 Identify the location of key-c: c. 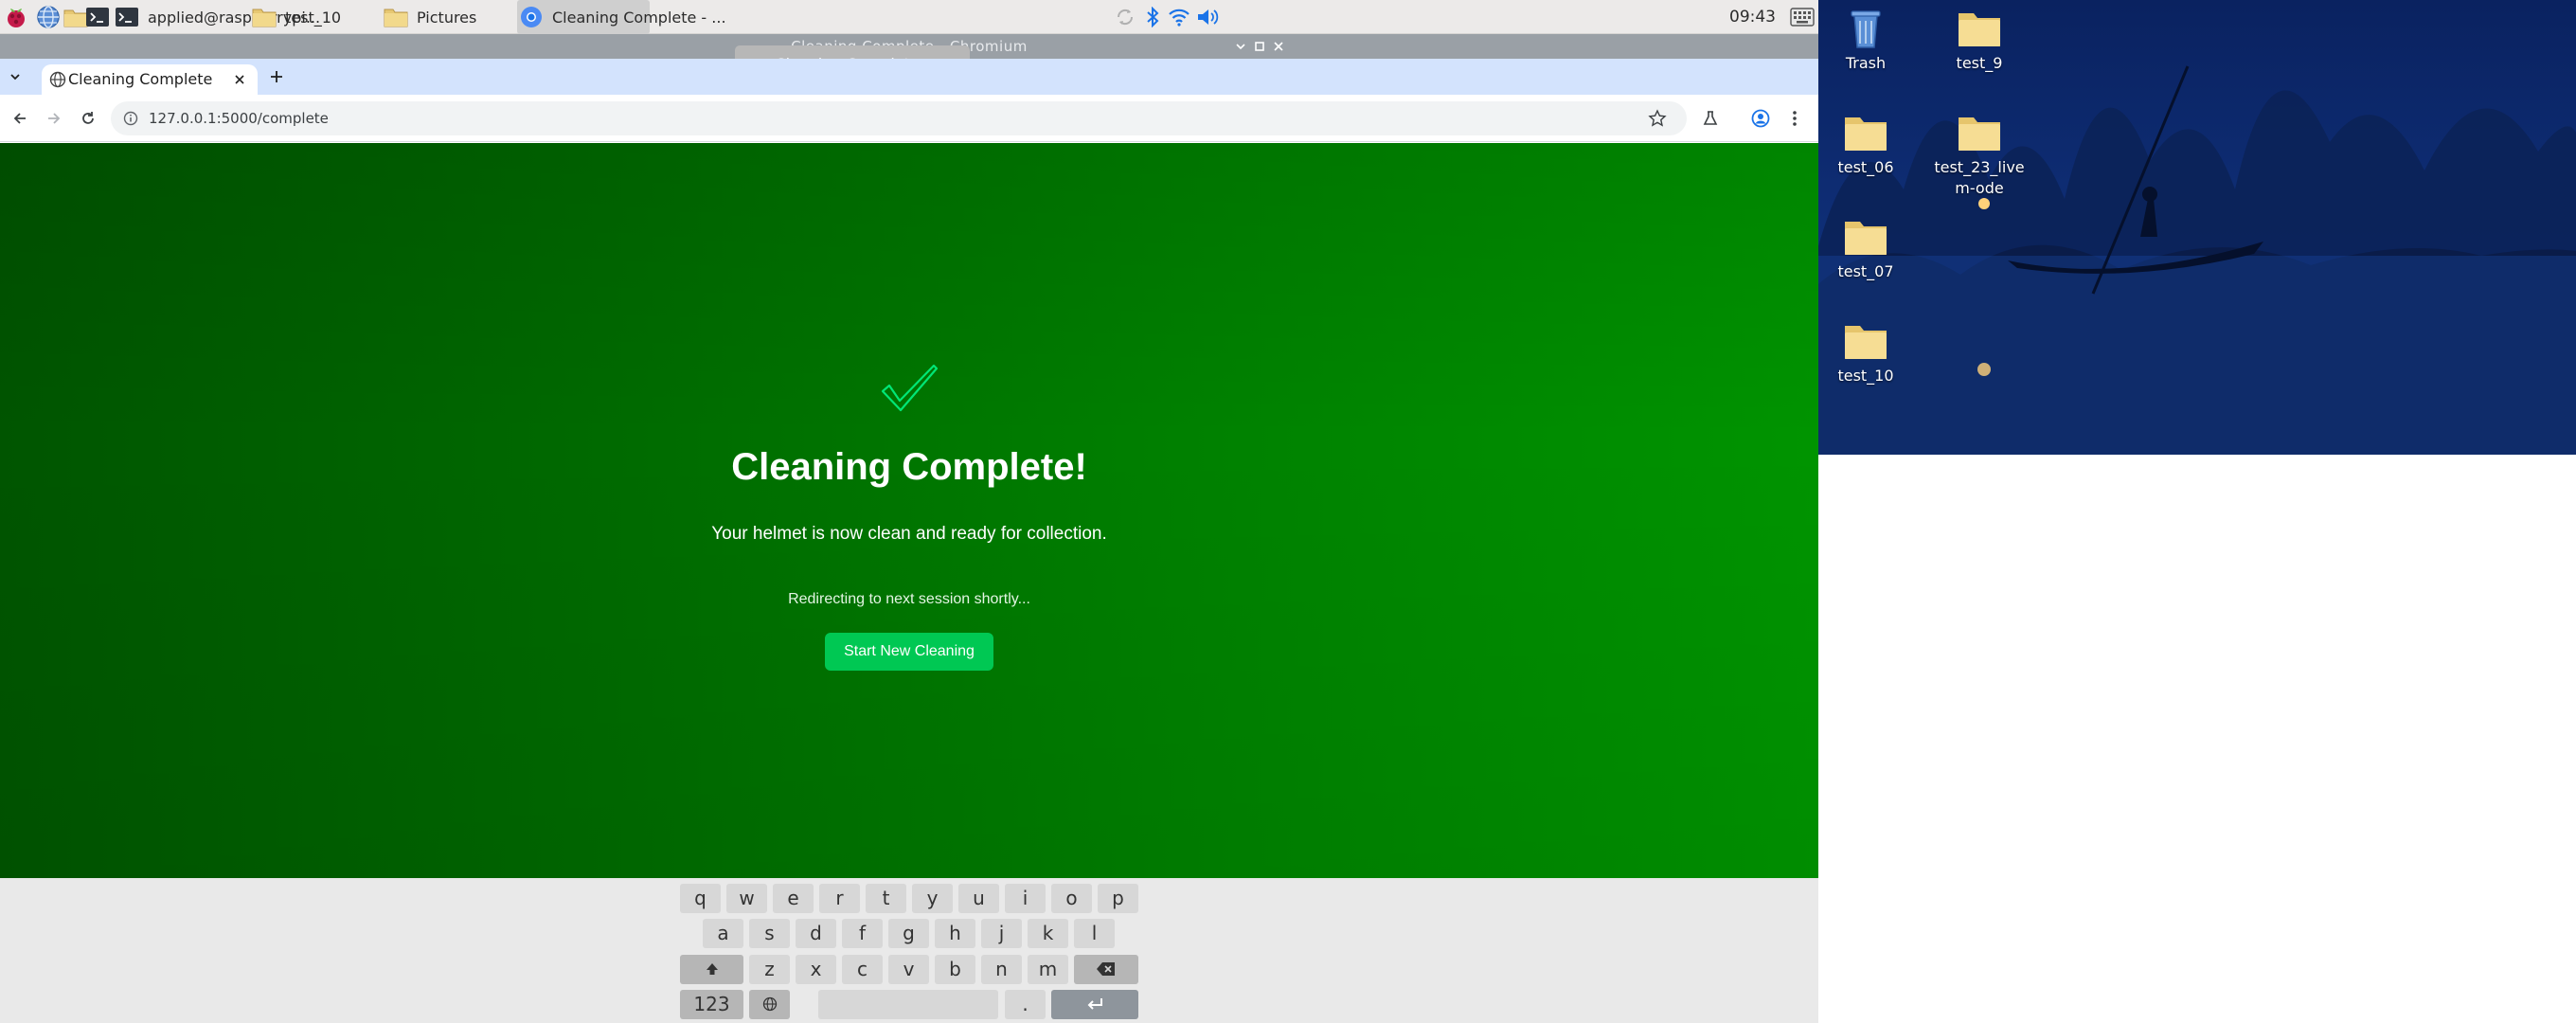
(862, 969).